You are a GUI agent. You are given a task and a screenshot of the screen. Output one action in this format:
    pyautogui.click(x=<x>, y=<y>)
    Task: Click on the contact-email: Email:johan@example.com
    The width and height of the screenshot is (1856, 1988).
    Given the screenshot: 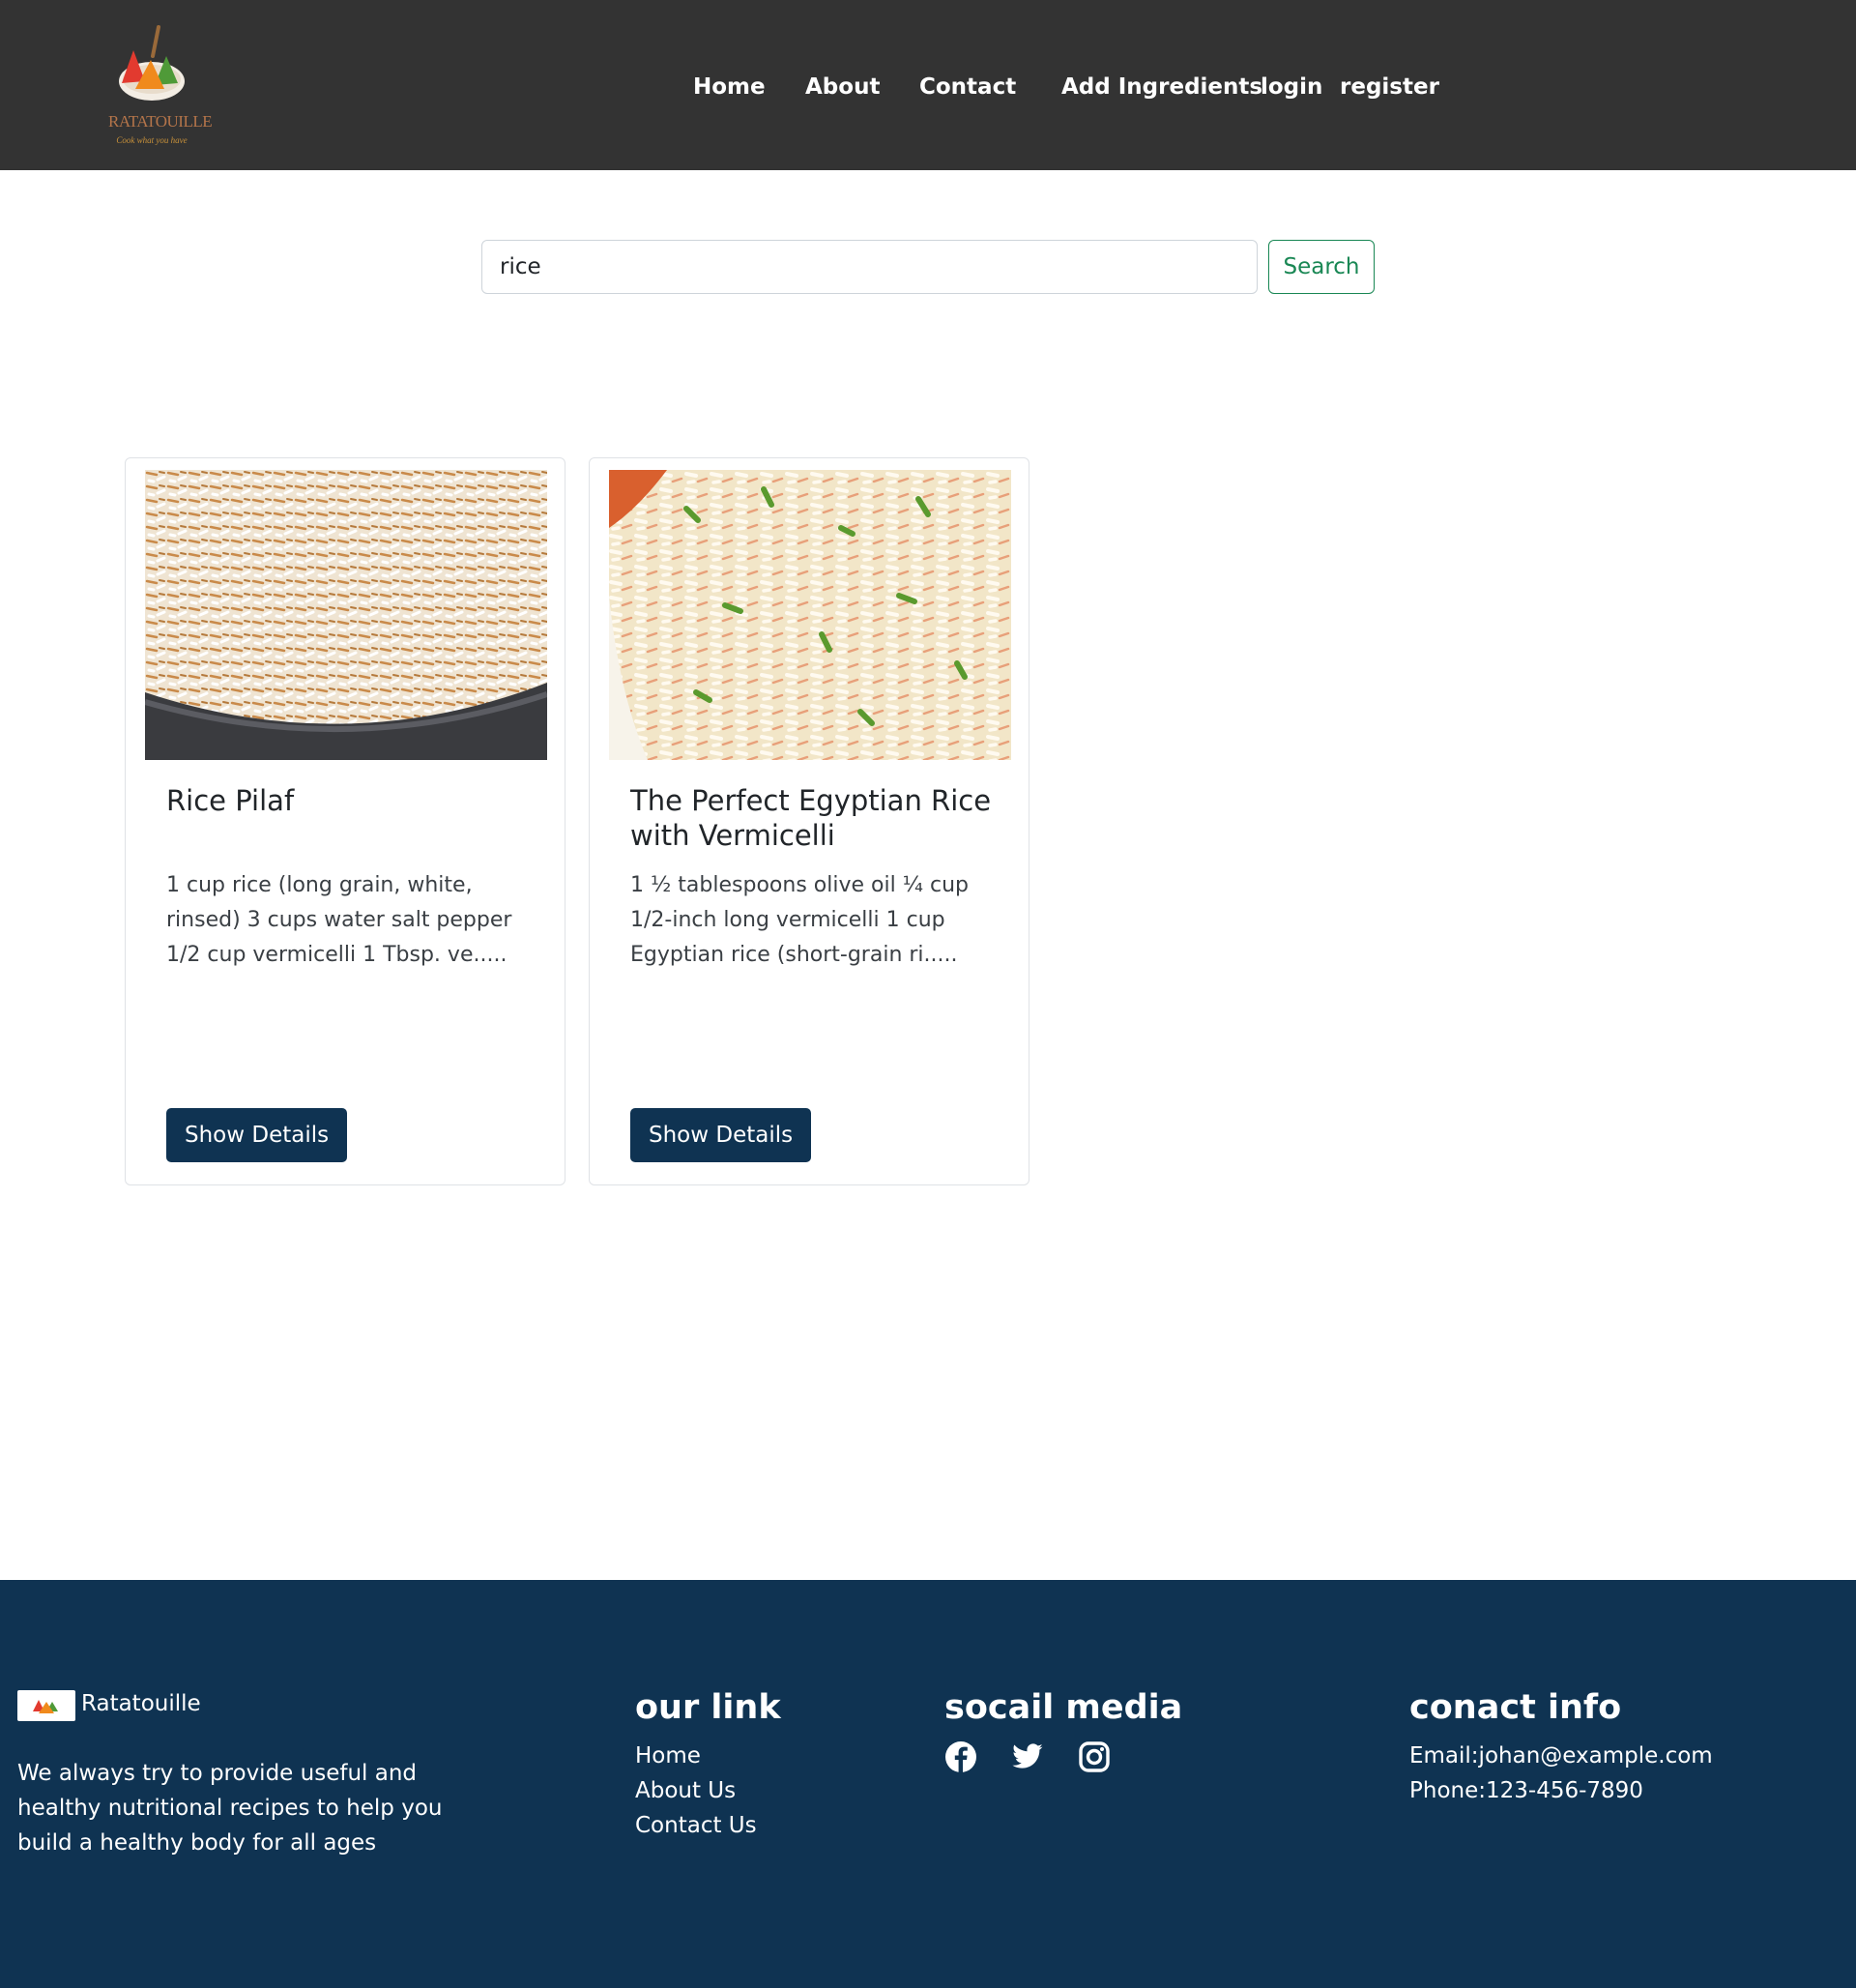 What is the action you would take?
    pyautogui.click(x=1561, y=1756)
    